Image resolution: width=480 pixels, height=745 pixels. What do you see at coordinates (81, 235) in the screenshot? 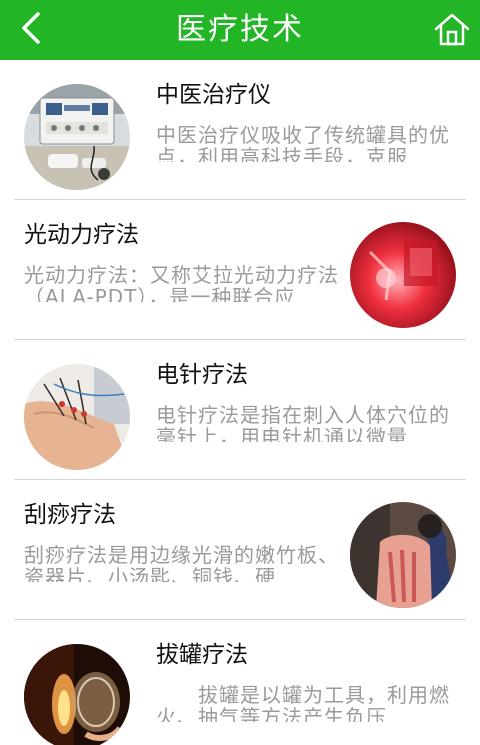
I see `item-title: 光动力疗法` at bounding box center [81, 235].